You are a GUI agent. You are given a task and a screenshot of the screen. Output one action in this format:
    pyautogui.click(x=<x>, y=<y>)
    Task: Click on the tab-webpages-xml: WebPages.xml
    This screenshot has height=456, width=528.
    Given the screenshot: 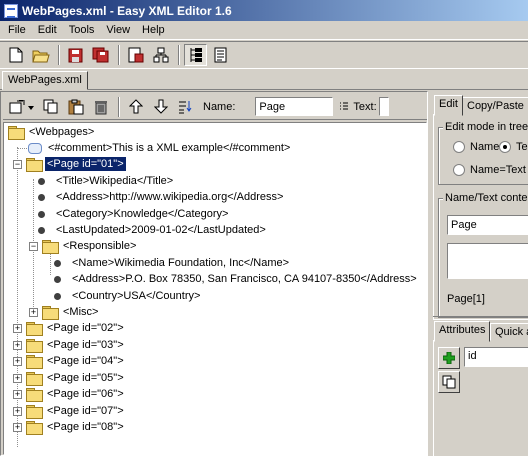 What is the action you would take?
    pyautogui.click(x=45, y=80)
    